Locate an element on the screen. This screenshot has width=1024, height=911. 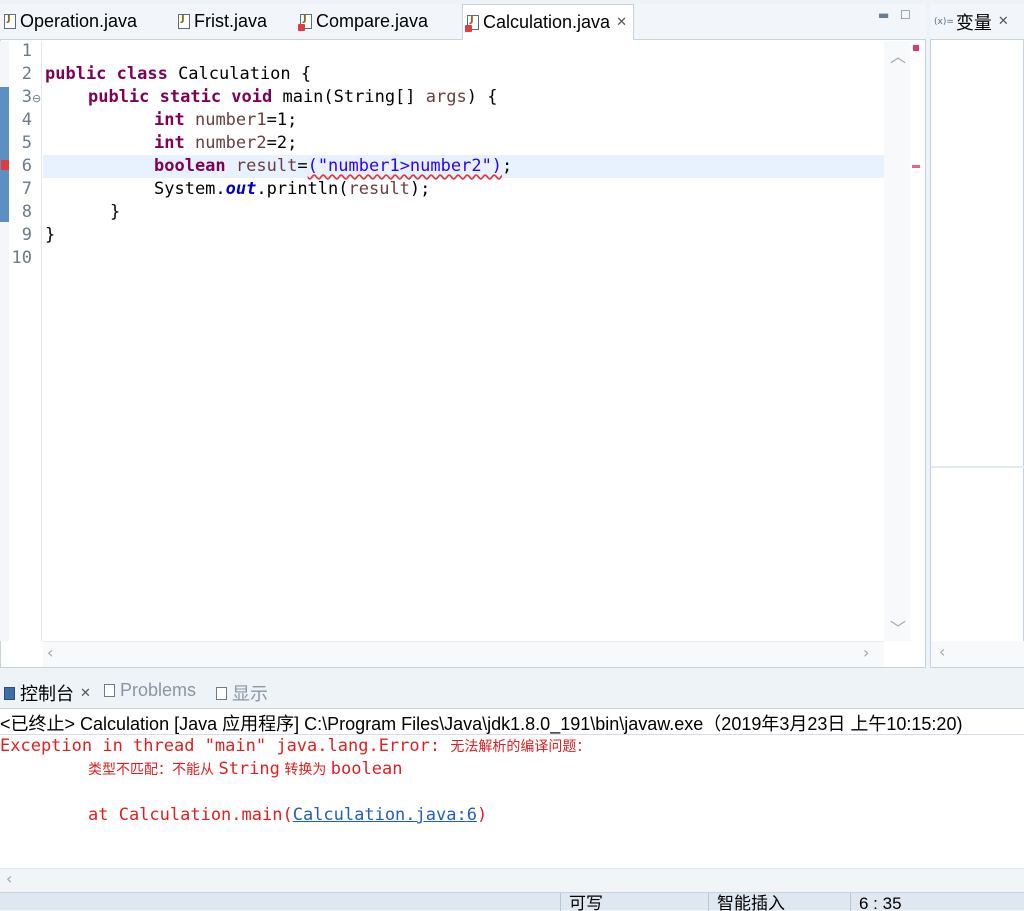
stack-trace-link: Calculation.java:6 is located at coordinates (385, 815).